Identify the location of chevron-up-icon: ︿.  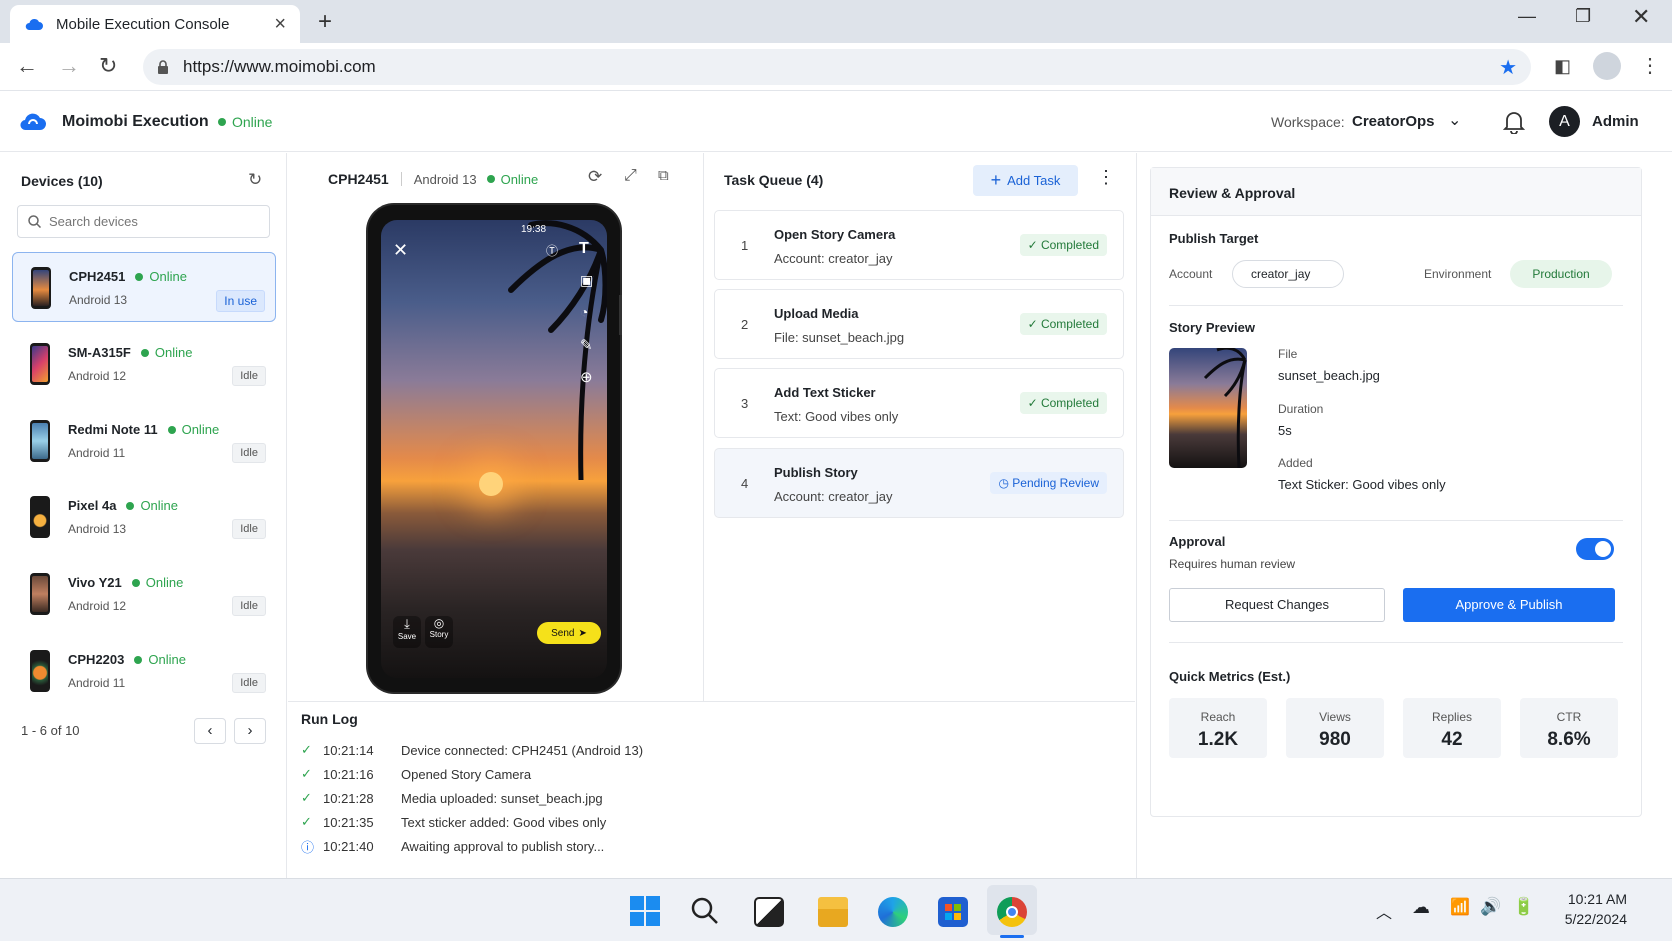
(1384, 911).